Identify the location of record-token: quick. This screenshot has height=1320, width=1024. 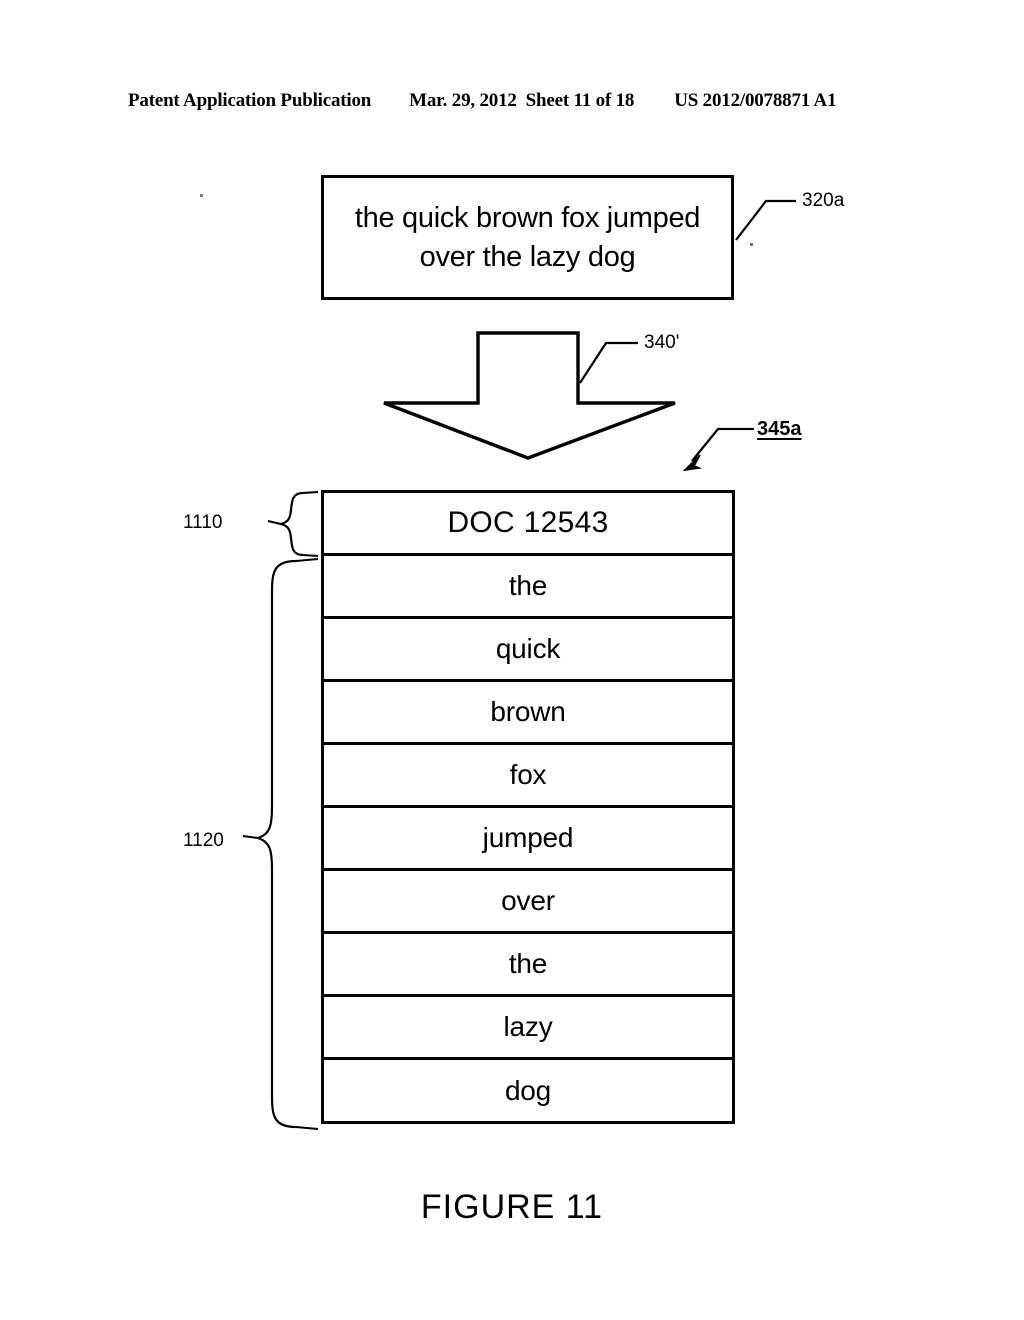
(528, 648).